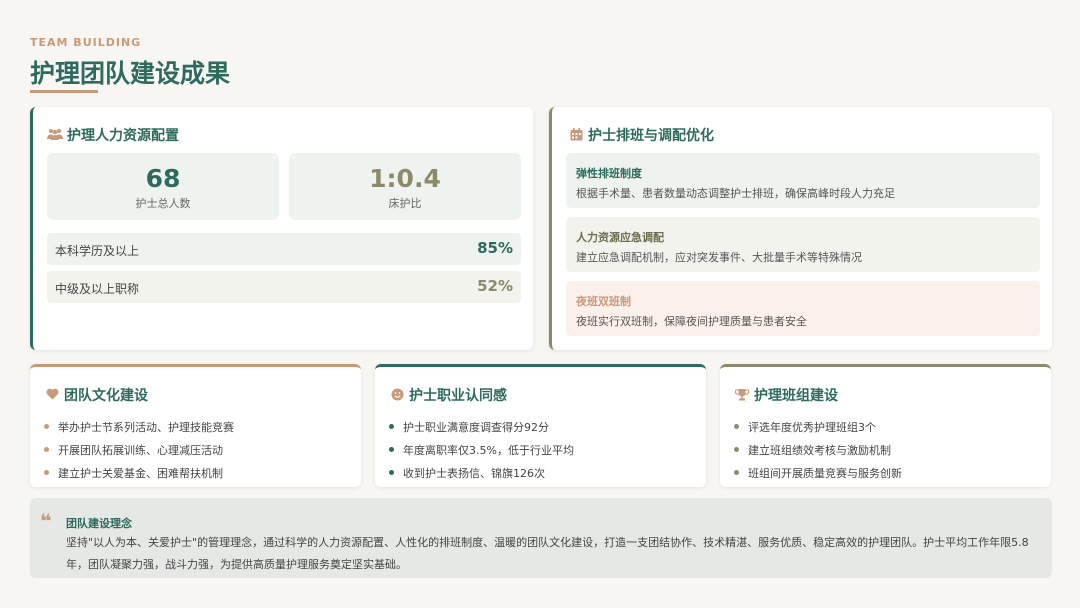 This screenshot has width=1080, height=608. Describe the element at coordinates (803, 244) in the screenshot. I see `schedule-item-emergency: 人力资源应急调配 建立应急调配机制，应对突发事件、大批量手术等特殊情况` at that location.